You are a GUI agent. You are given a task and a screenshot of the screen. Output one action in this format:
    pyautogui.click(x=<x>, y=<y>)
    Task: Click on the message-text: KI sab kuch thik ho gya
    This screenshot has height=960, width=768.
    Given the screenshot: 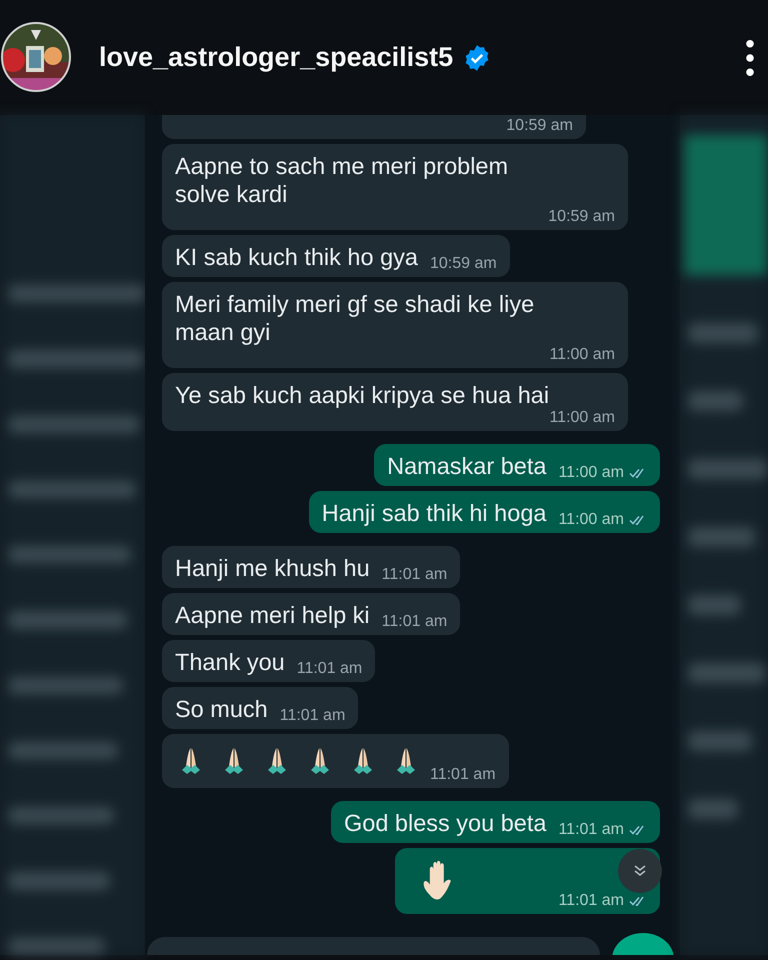 What is the action you would take?
    pyautogui.click(x=296, y=257)
    